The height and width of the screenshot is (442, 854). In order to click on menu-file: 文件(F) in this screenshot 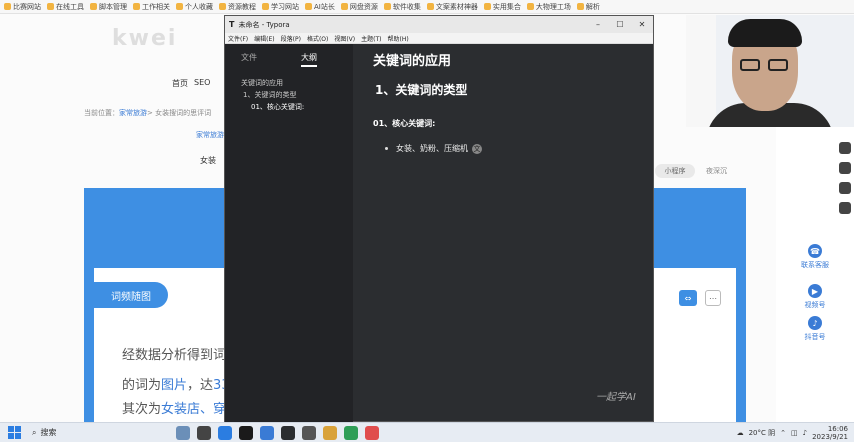, I will do `click(238, 38)`.